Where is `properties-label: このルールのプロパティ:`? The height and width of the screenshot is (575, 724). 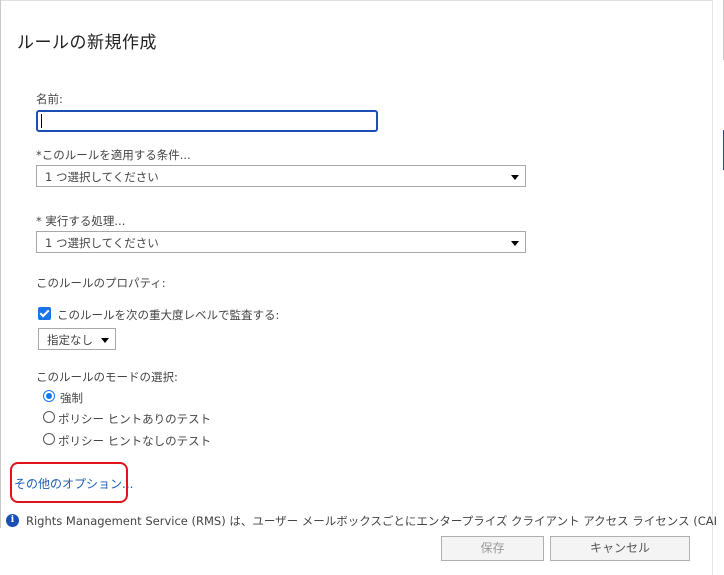 properties-label: このルールのプロパティ: is located at coordinates (101, 283).